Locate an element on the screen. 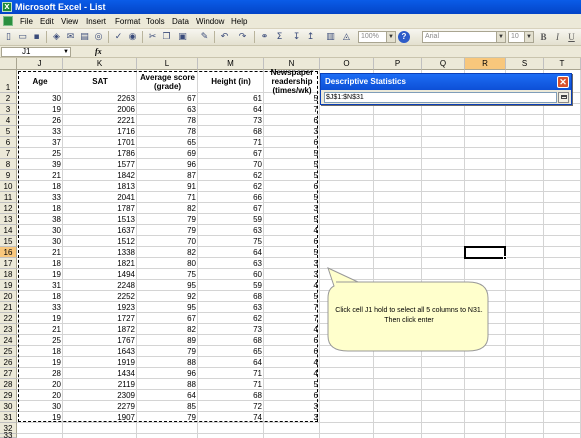 This screenshot has height=438, width=581. row-header-11: 11 is located at coordinates (8, 197).